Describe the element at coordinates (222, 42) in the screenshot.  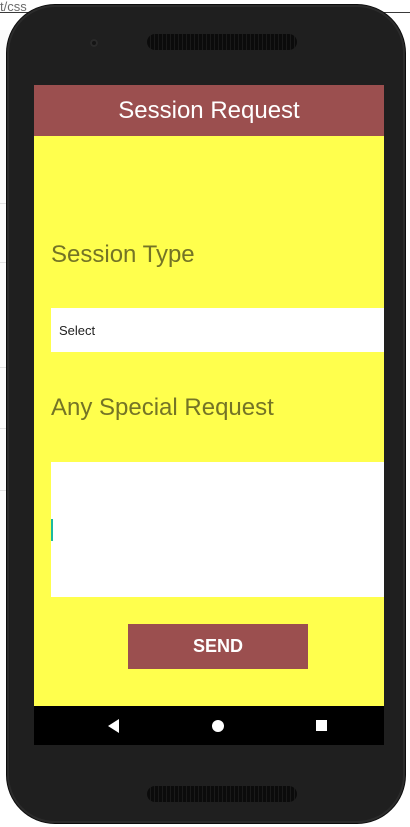
I see `speaker-grille-top` at that location.